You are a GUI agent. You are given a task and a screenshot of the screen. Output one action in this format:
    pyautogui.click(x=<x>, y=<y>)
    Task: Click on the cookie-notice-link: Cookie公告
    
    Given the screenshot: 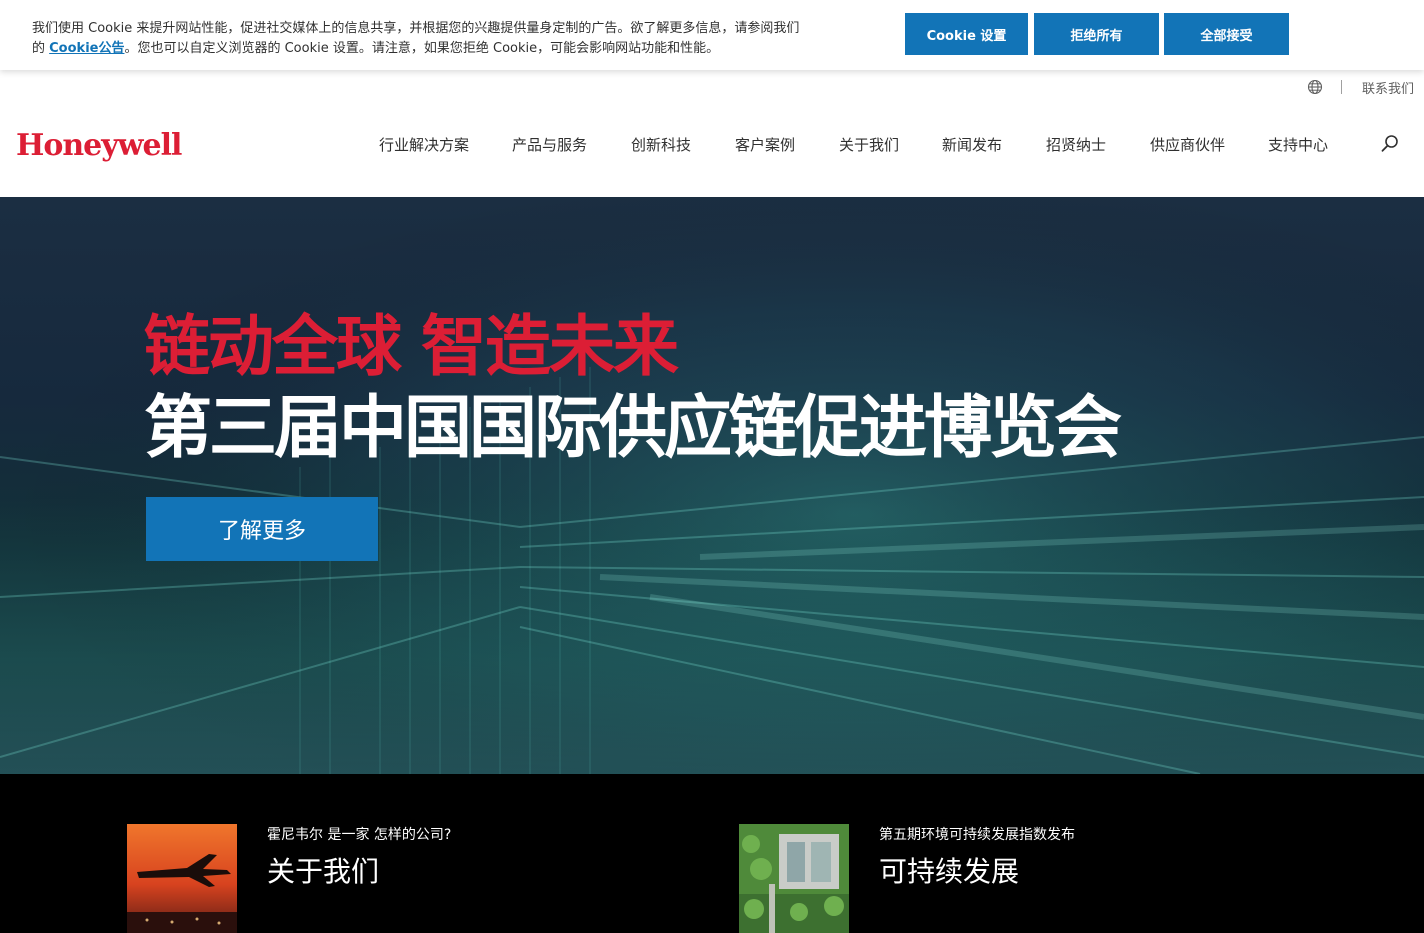 What is the action you would take?
    pyautogui.click(x=86, y=48)
    